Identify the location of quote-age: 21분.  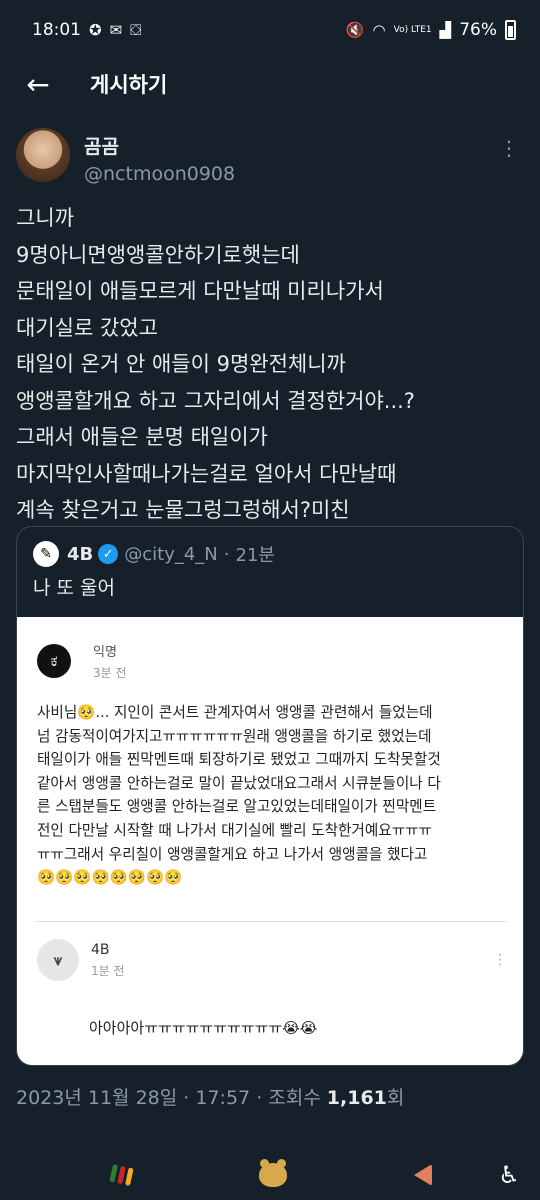
(255, 555).